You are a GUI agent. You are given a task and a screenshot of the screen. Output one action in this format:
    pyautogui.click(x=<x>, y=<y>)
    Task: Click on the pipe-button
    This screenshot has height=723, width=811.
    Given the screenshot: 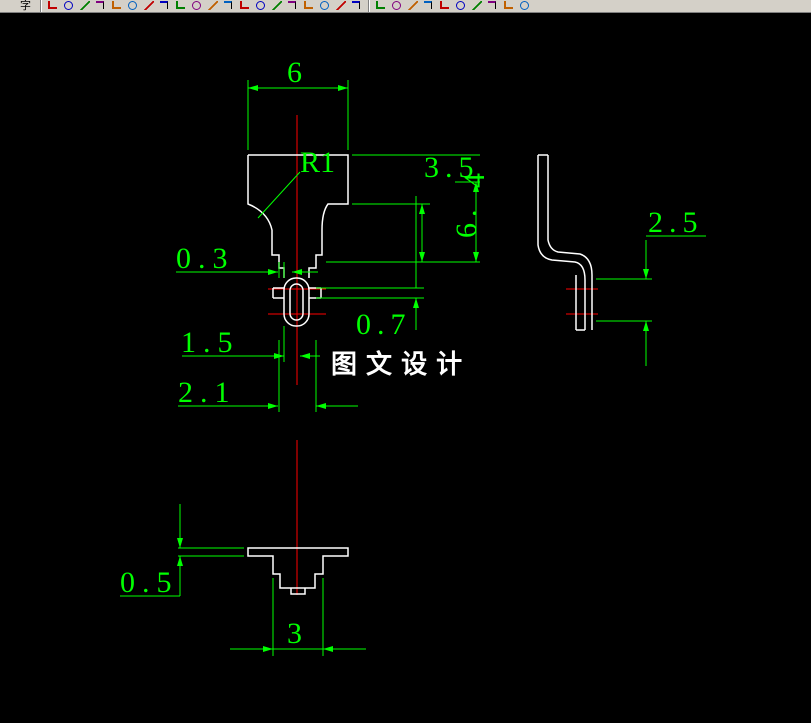 What is the action you would take?
    pyautogui.click(x=165, y=5)
    